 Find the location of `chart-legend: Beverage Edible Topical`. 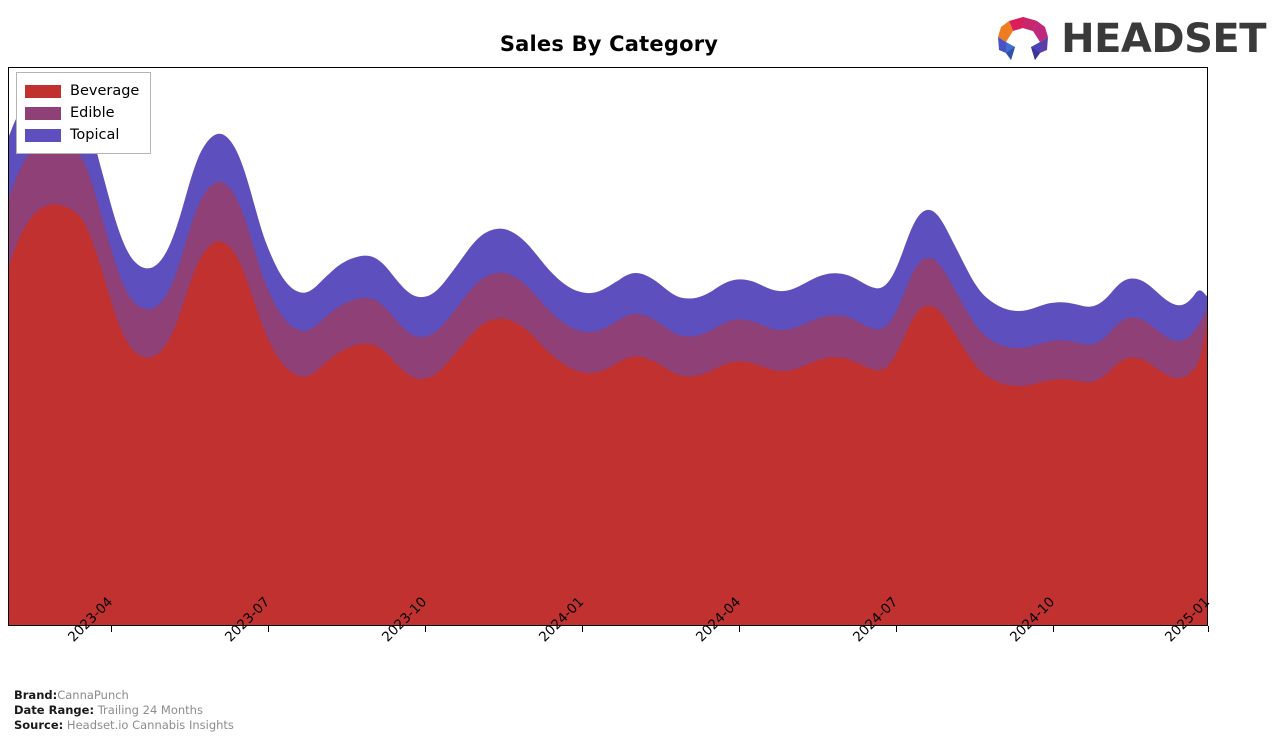

chart-legend: Beverage Edible Topical is located at coordinates (84, 113).